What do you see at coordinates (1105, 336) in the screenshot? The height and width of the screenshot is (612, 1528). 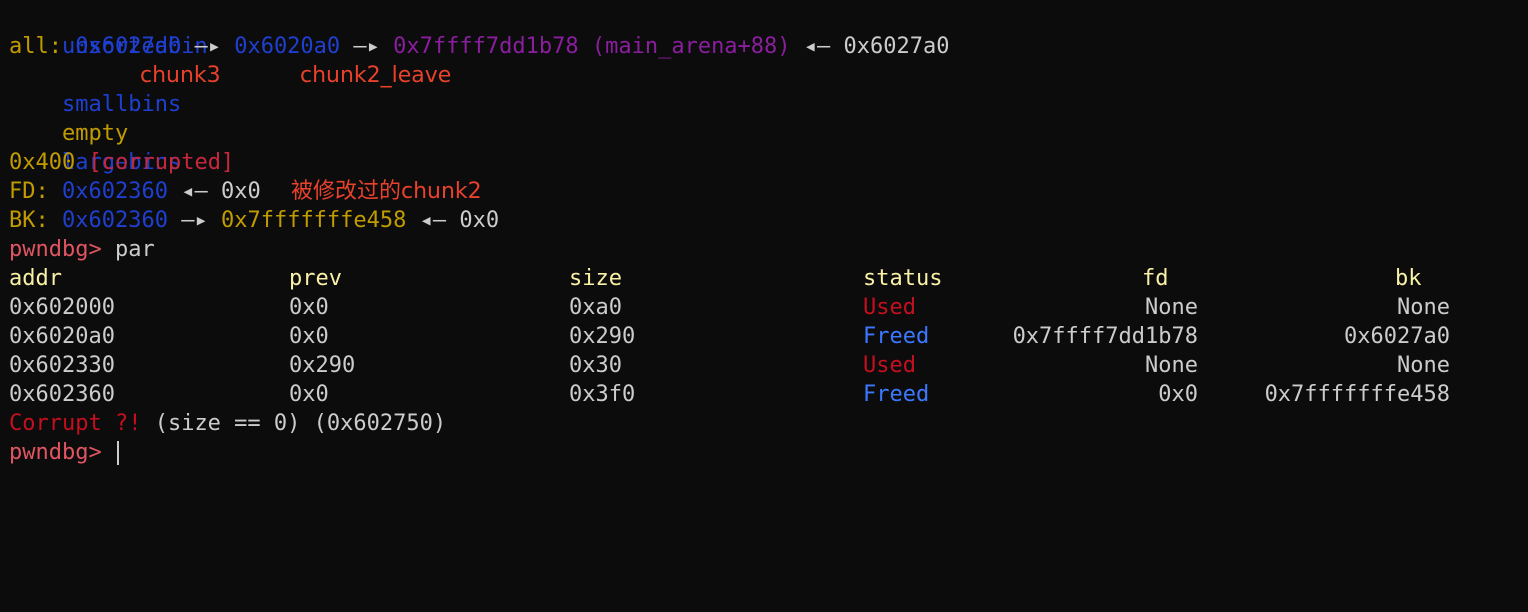 I see `row-fd: 0x7ffff7dd1b78` at bounding box center [1105, 336].